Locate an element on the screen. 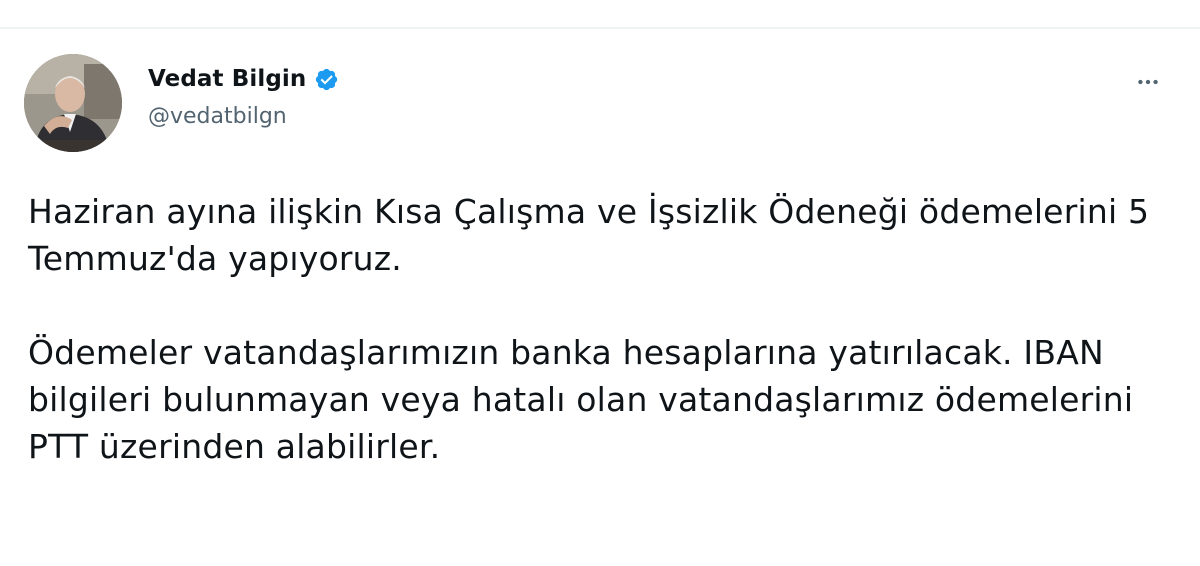 Image resolution: width=1200 pixels, height=566 pixels. avatar-photo is located at coordinates (73, 103).